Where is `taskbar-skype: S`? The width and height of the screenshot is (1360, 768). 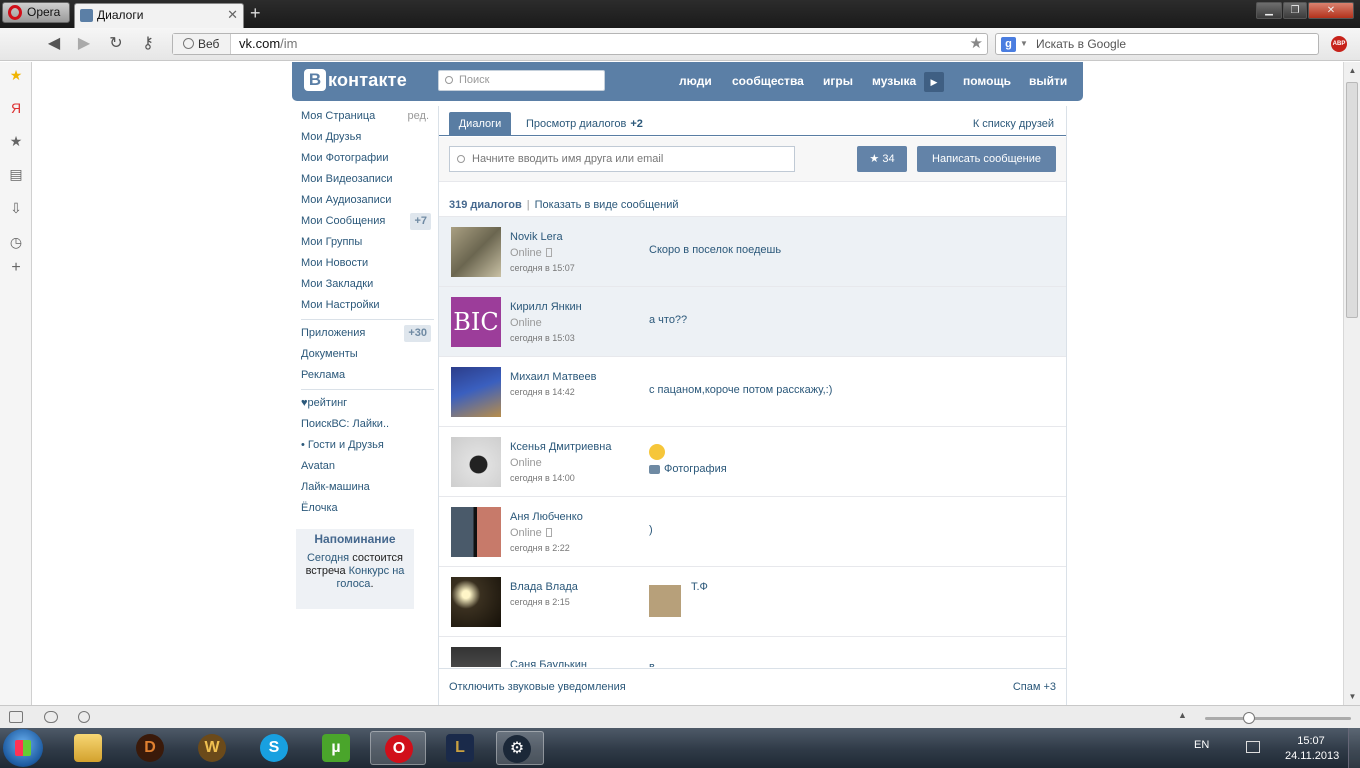 taskbar-skype: S is located at coordinates (274, 748).